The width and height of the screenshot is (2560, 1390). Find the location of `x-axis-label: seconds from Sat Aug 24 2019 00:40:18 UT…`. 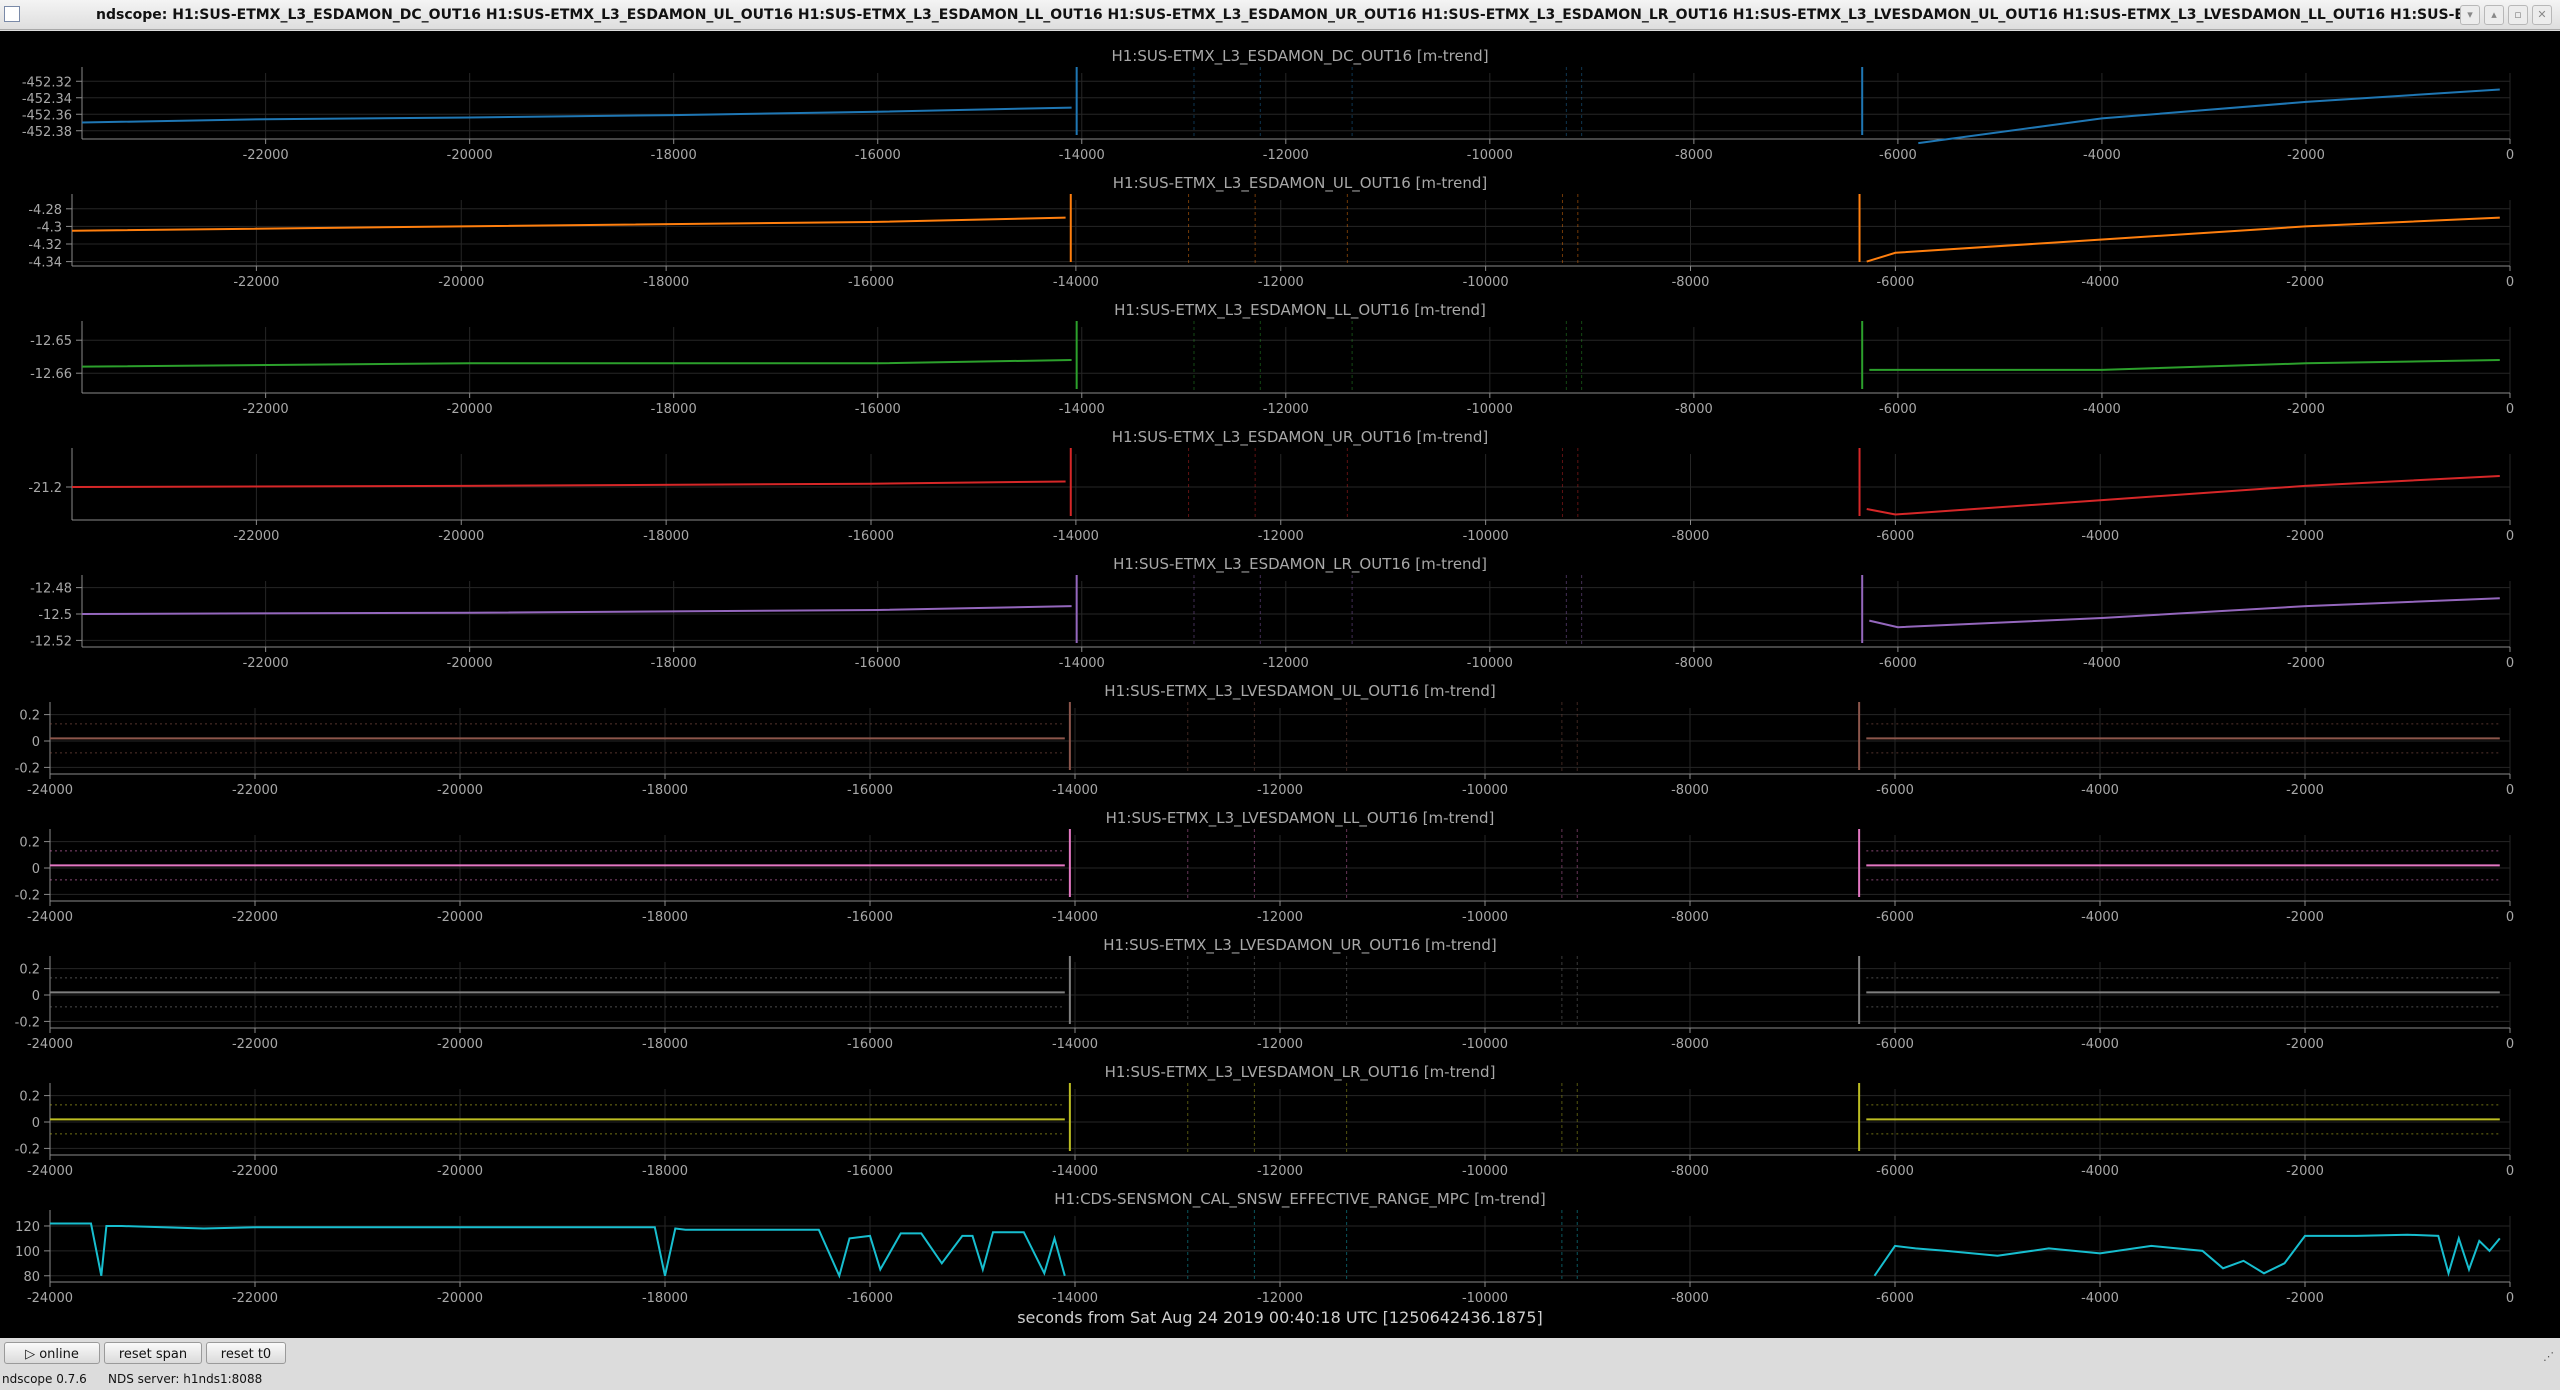

x-axis-label: seconds from Sat Aug 24 2019 00:40:18 UT… is located at coordinates (1280, 1317).